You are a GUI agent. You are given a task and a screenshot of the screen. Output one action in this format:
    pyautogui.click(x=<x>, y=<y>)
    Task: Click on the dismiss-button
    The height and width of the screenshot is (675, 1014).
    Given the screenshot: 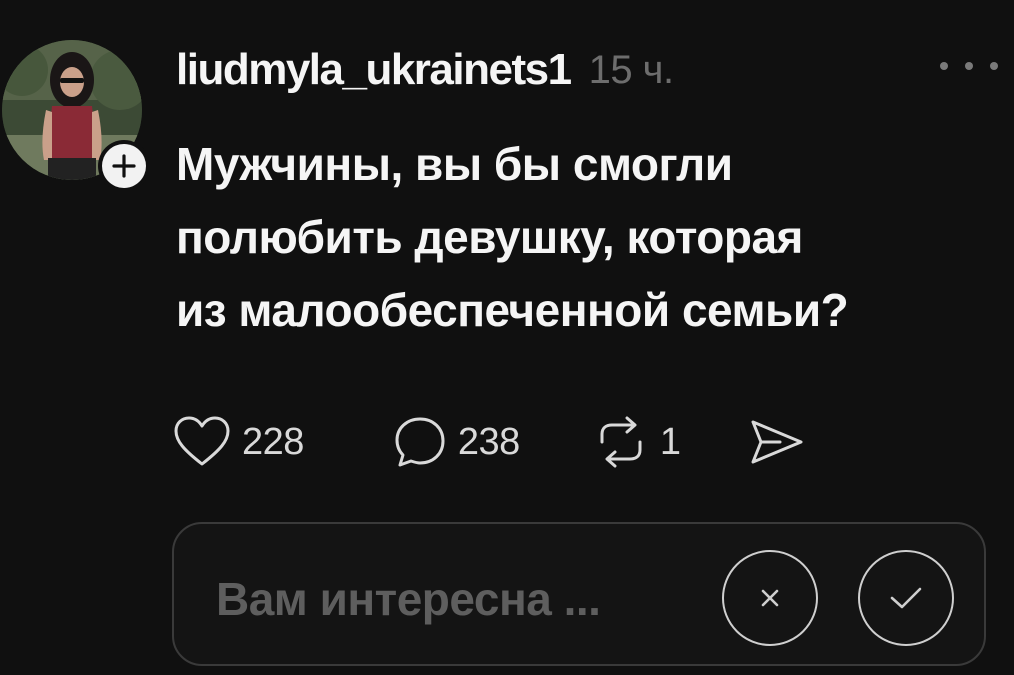 What is the action you would take?
    pyautogui.click(x=770, y=598)
    